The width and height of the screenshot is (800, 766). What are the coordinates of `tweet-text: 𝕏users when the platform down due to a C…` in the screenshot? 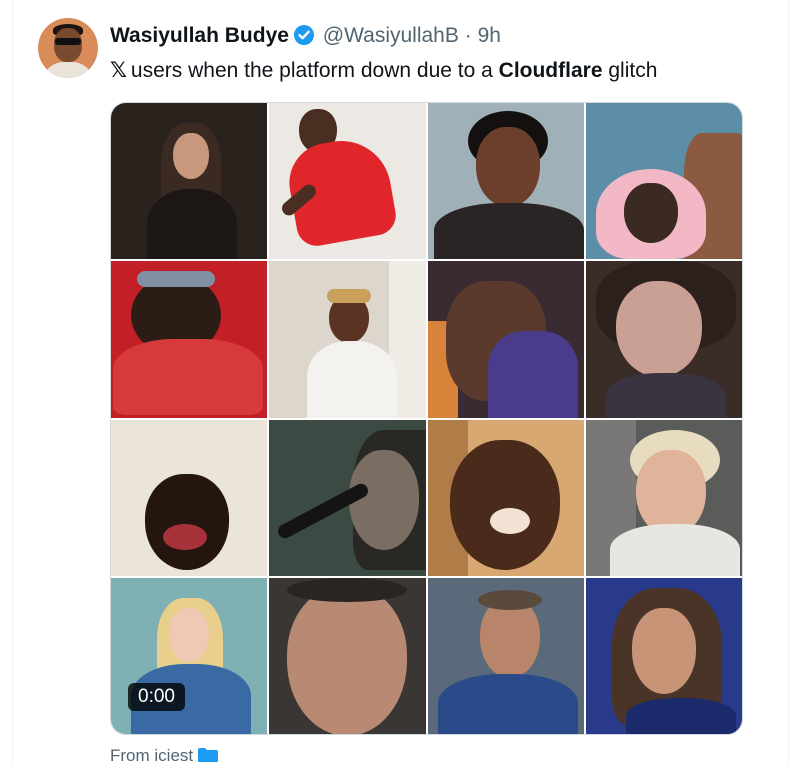 It's located at (383, 70).